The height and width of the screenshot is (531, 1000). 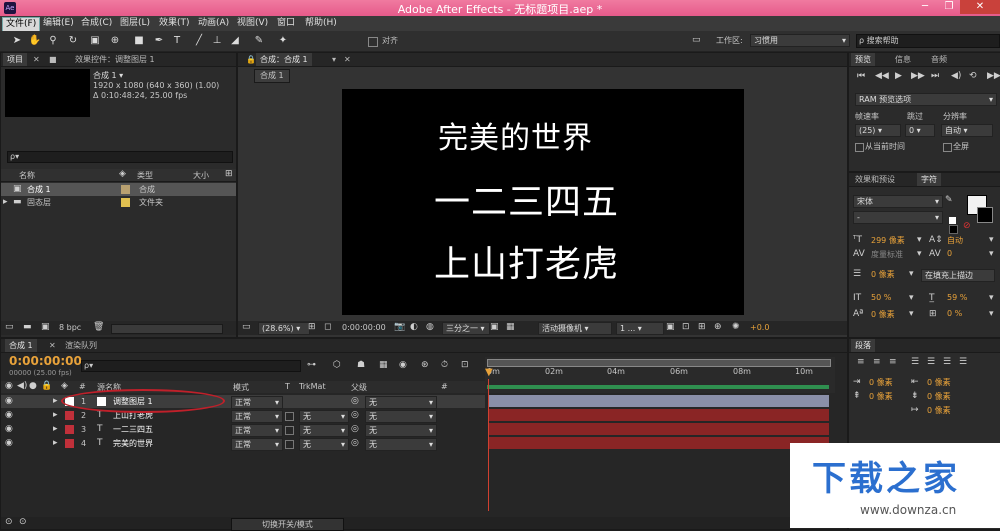 What do you see at coordinates (915, 362) in the screenshot?
I see `justify-left-icon: ☰` at bounding box center [915, 362].